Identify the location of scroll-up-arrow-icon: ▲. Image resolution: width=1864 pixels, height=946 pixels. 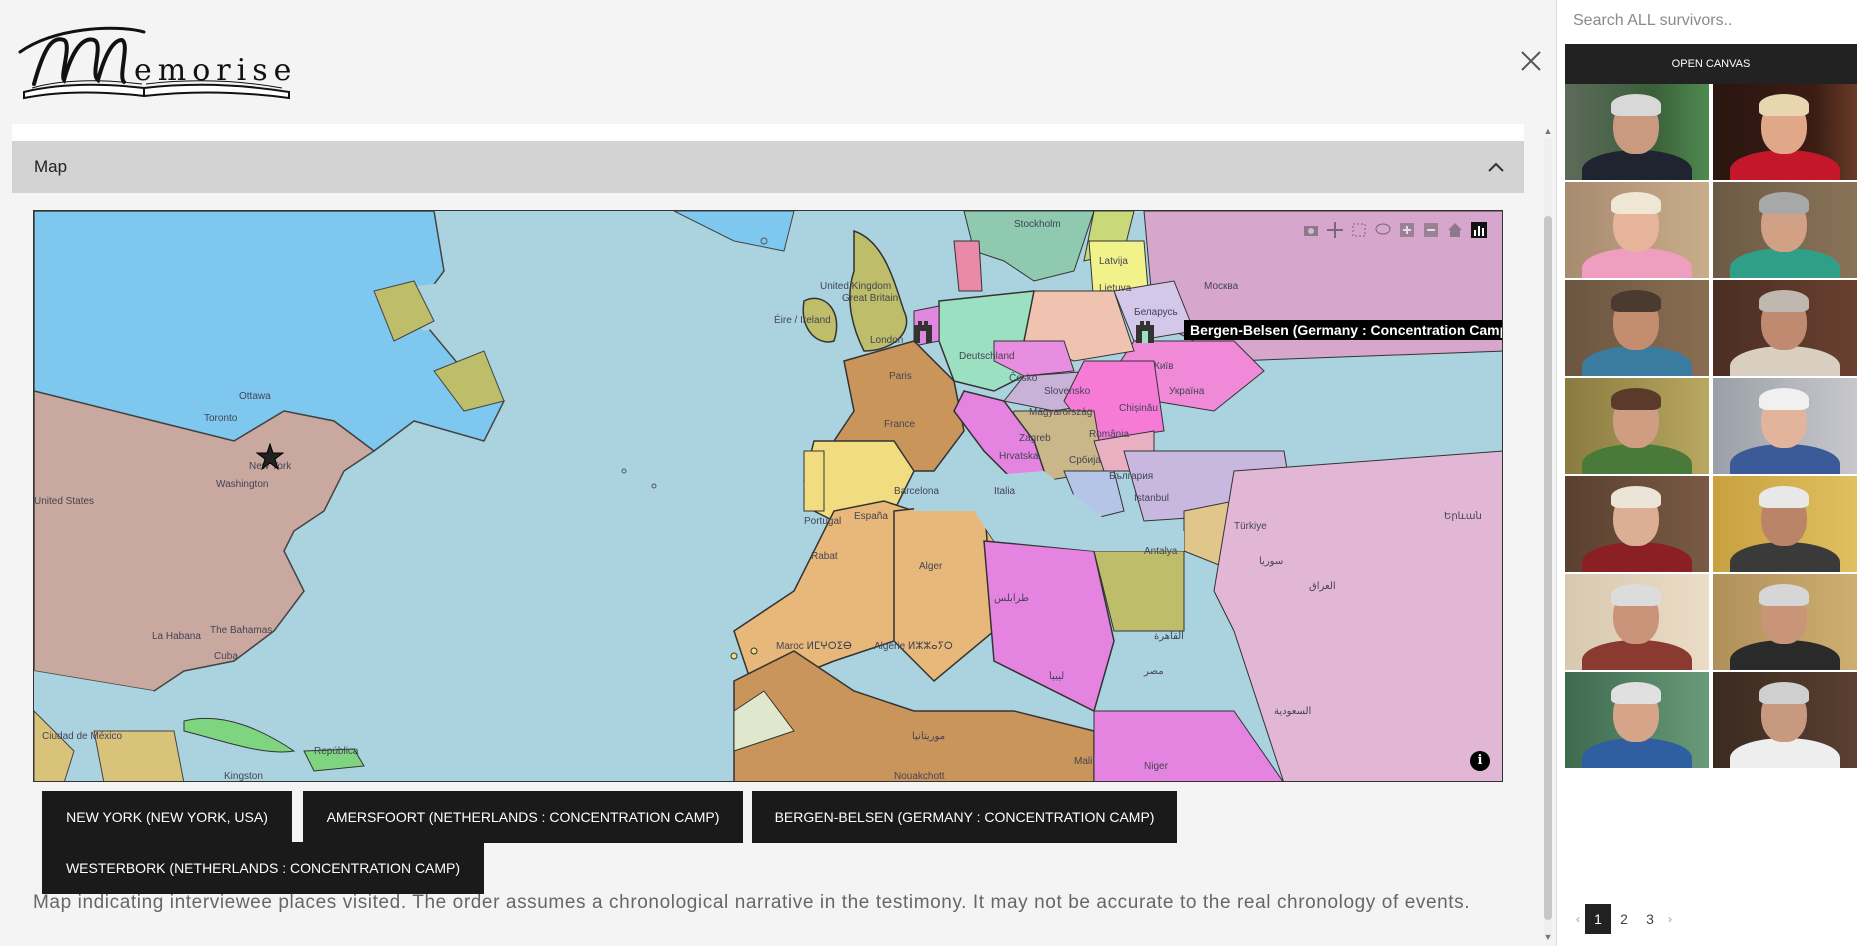
(1548, 131).